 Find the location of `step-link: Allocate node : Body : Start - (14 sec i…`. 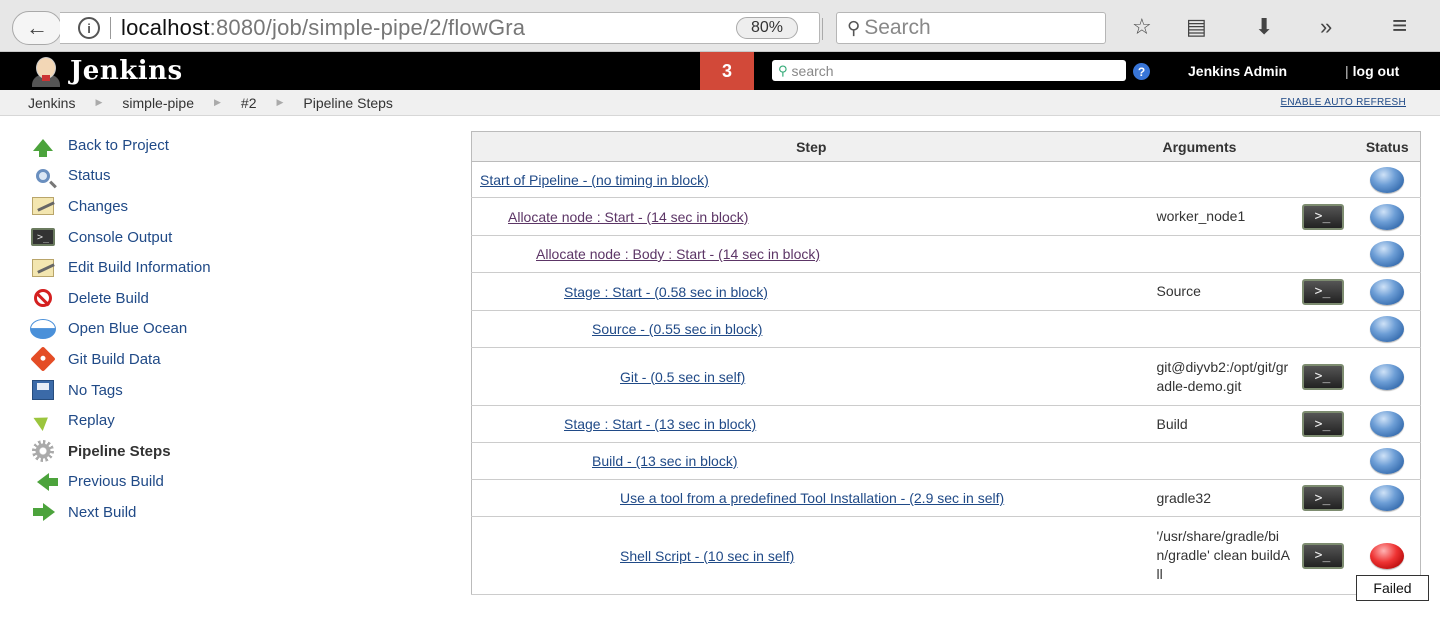

step-link: Allocate node : Body : Start - (14 sec i… is located at coordinates (678, 254).